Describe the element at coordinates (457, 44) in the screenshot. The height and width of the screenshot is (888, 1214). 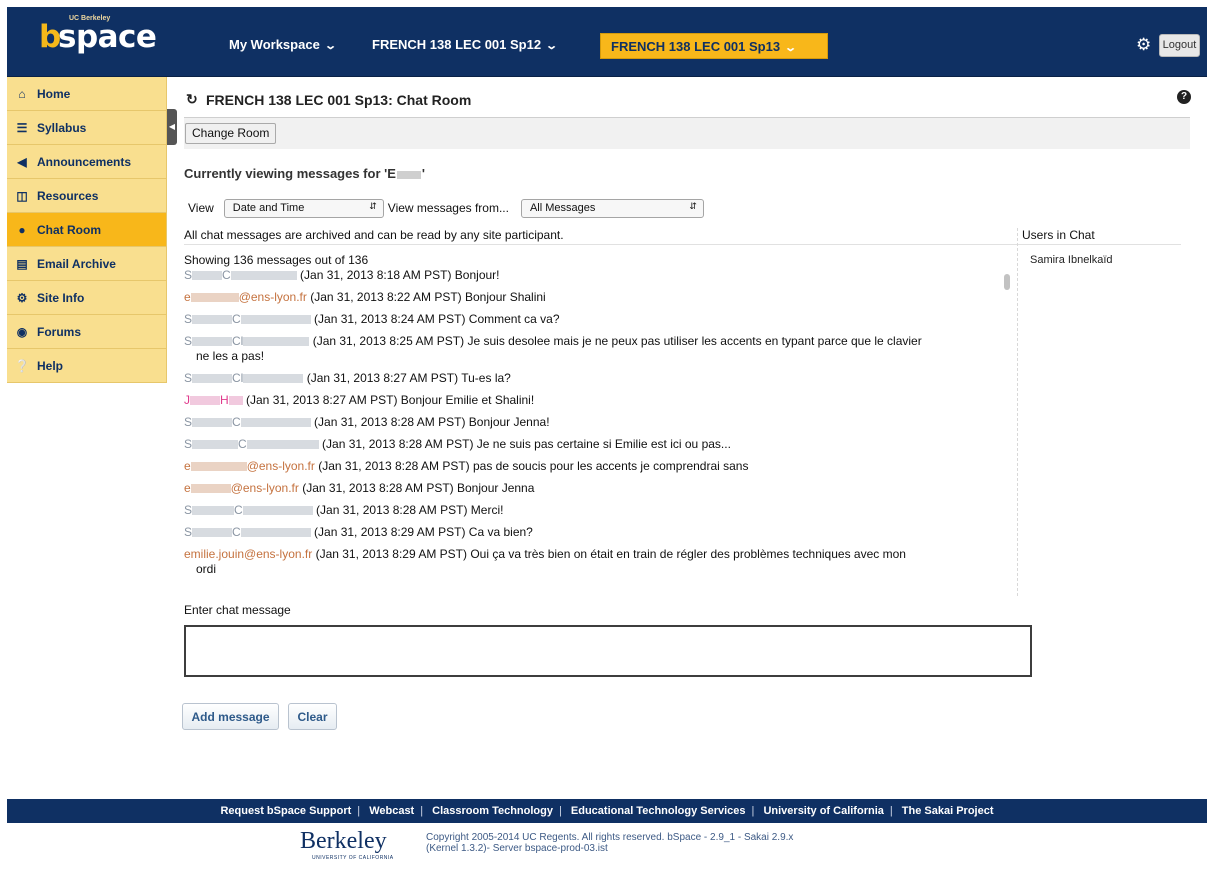
I see `site-tab-sp12-label: FRENCH 138 LEC 001 Sp12` at that location.